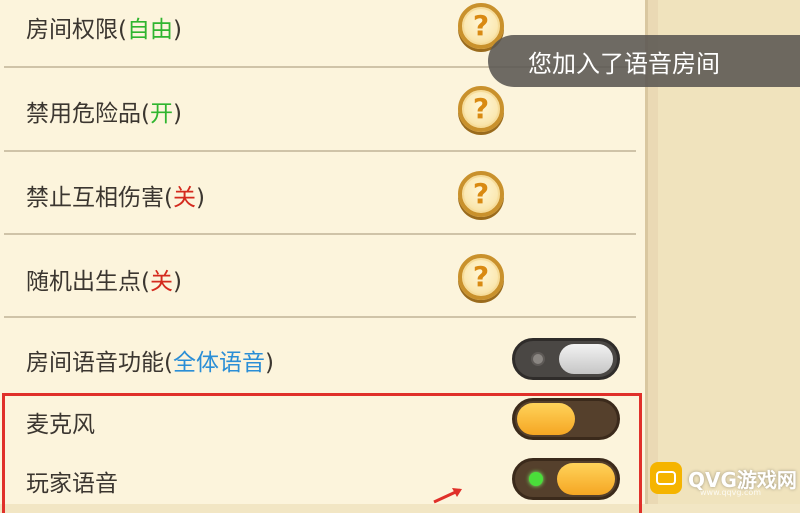 The height and width of the screenshot is (513, 800). I want to click on setting-label-no-mutual-damage: 禁止互相伤害(关), so click(115, 198).